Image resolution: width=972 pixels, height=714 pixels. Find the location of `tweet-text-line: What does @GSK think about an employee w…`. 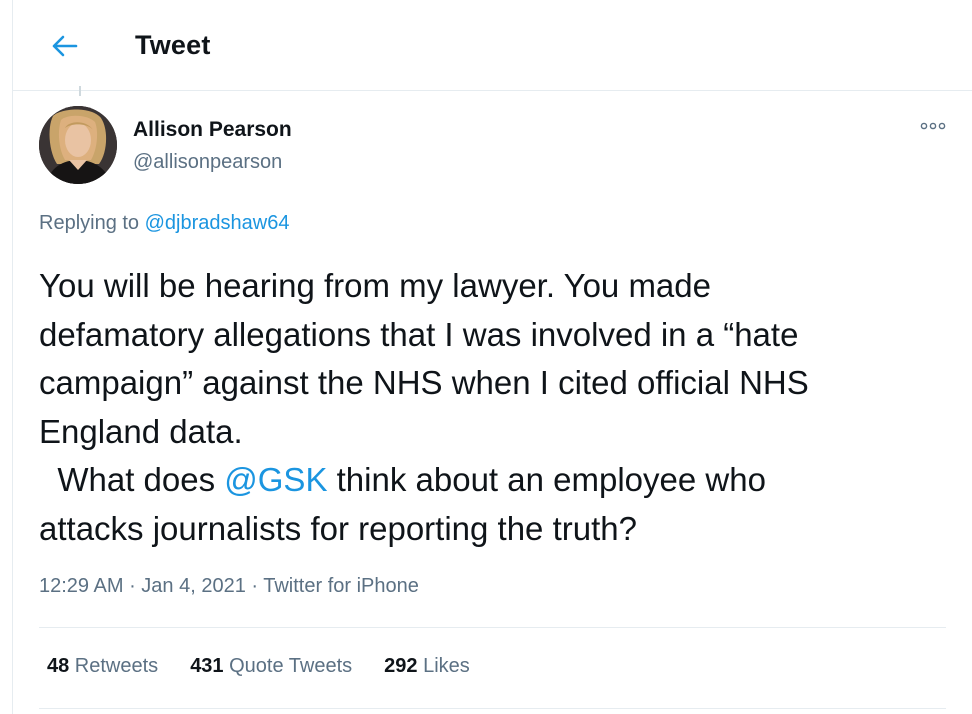

tweet-text-line: What does @GSK think about an employee w… is located at coordinates (489, 480).